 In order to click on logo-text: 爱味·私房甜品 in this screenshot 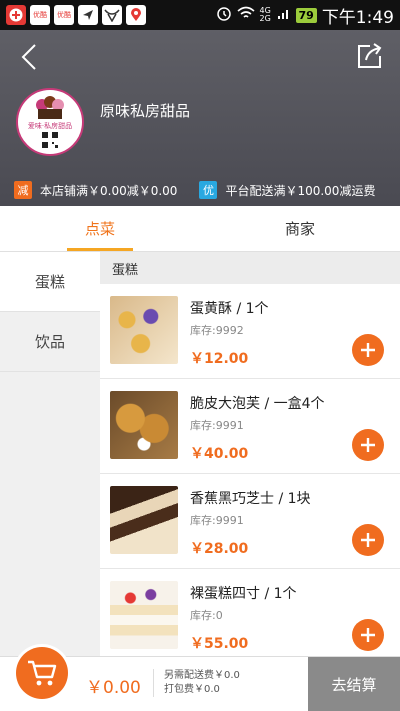, I will do `click(50, 126)`.